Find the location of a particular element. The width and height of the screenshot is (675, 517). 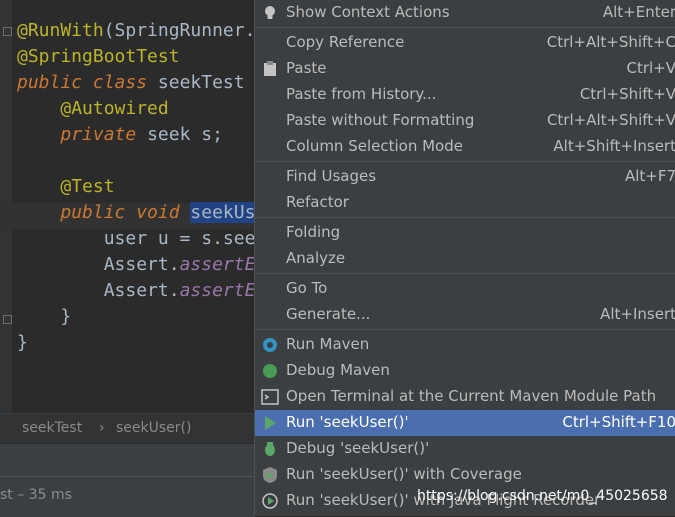

maven-debug-icon is located at coordinates (270, 371).